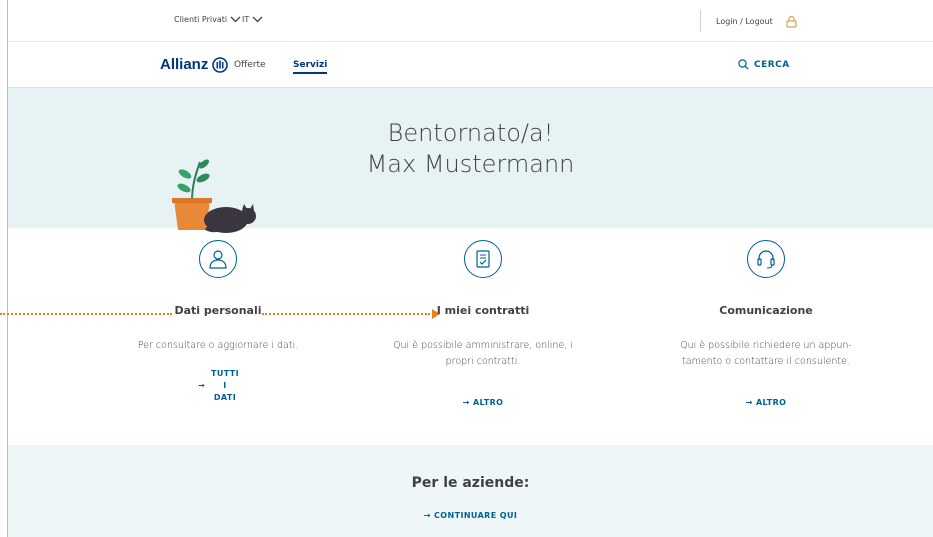 The height and width of the screenshot is (537, 933). I want to click on hero-title: Bentornato/a! Max Mustermann, so click(470, 149).